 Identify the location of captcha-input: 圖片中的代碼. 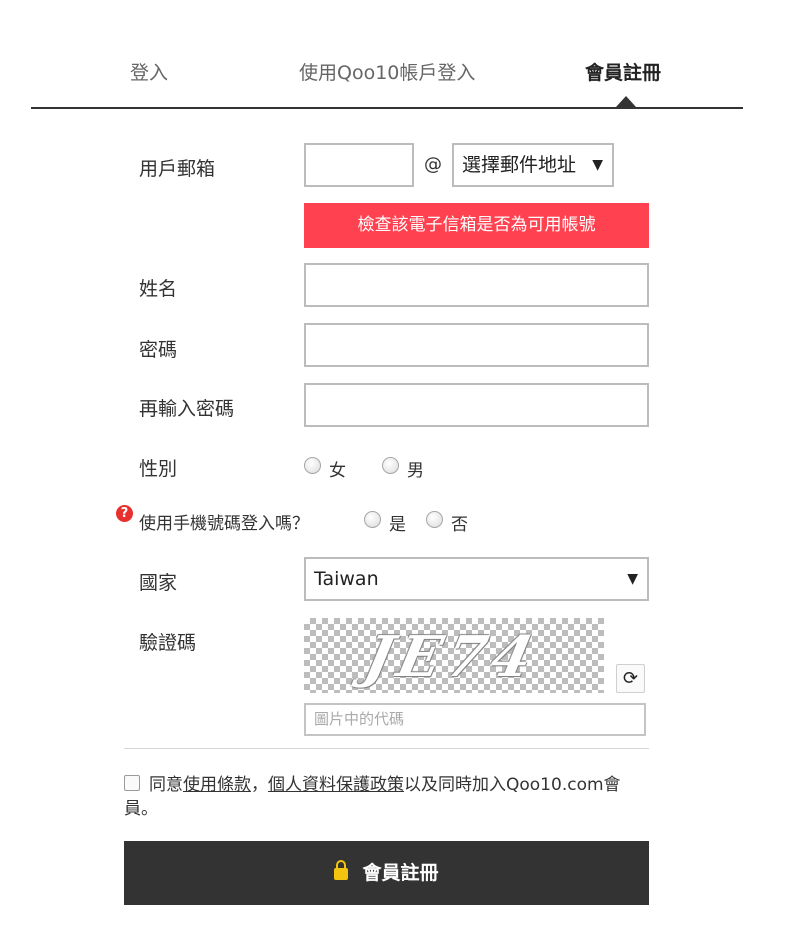
(475, 719).